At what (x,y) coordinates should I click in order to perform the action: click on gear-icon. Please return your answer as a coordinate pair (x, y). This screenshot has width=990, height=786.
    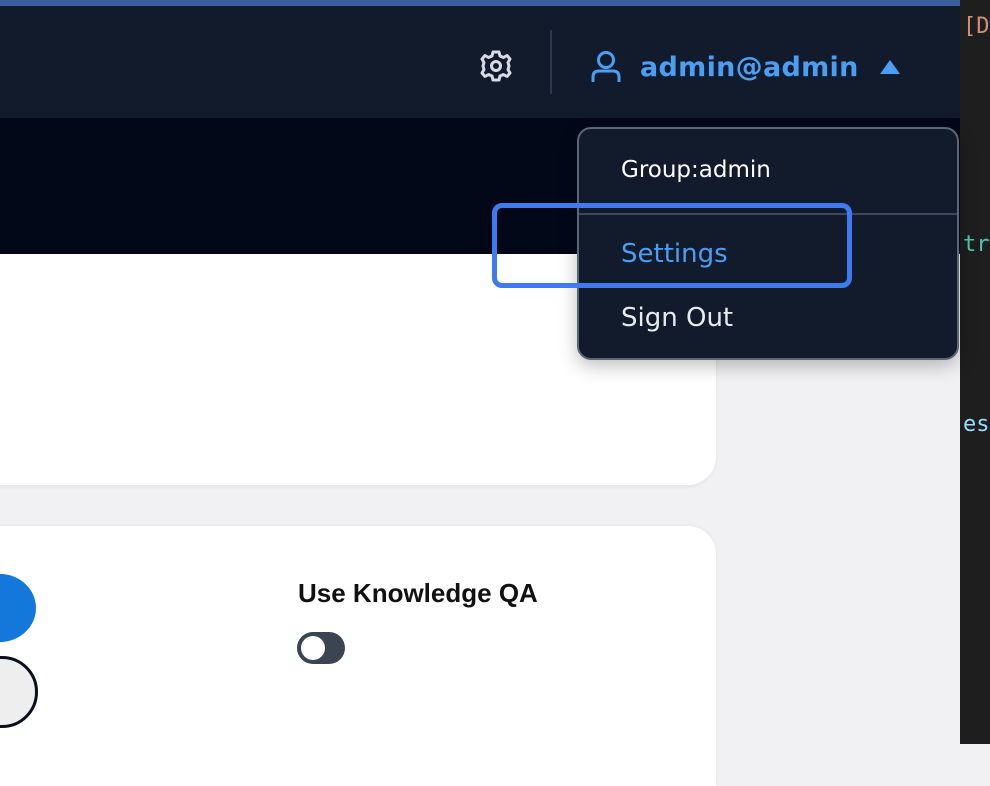
    Looking at the image, I should click on (496, 68).